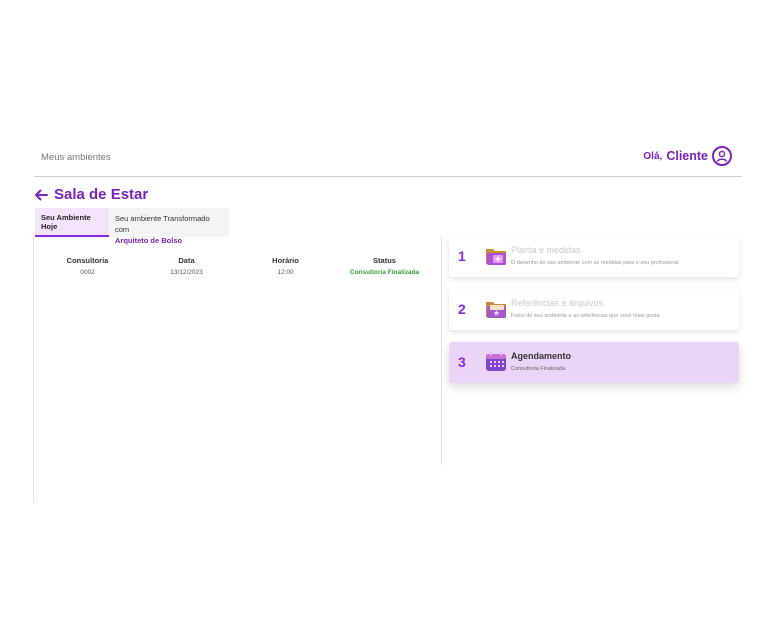  I want to click on cell-horario: 12:00, so click(285, 272).